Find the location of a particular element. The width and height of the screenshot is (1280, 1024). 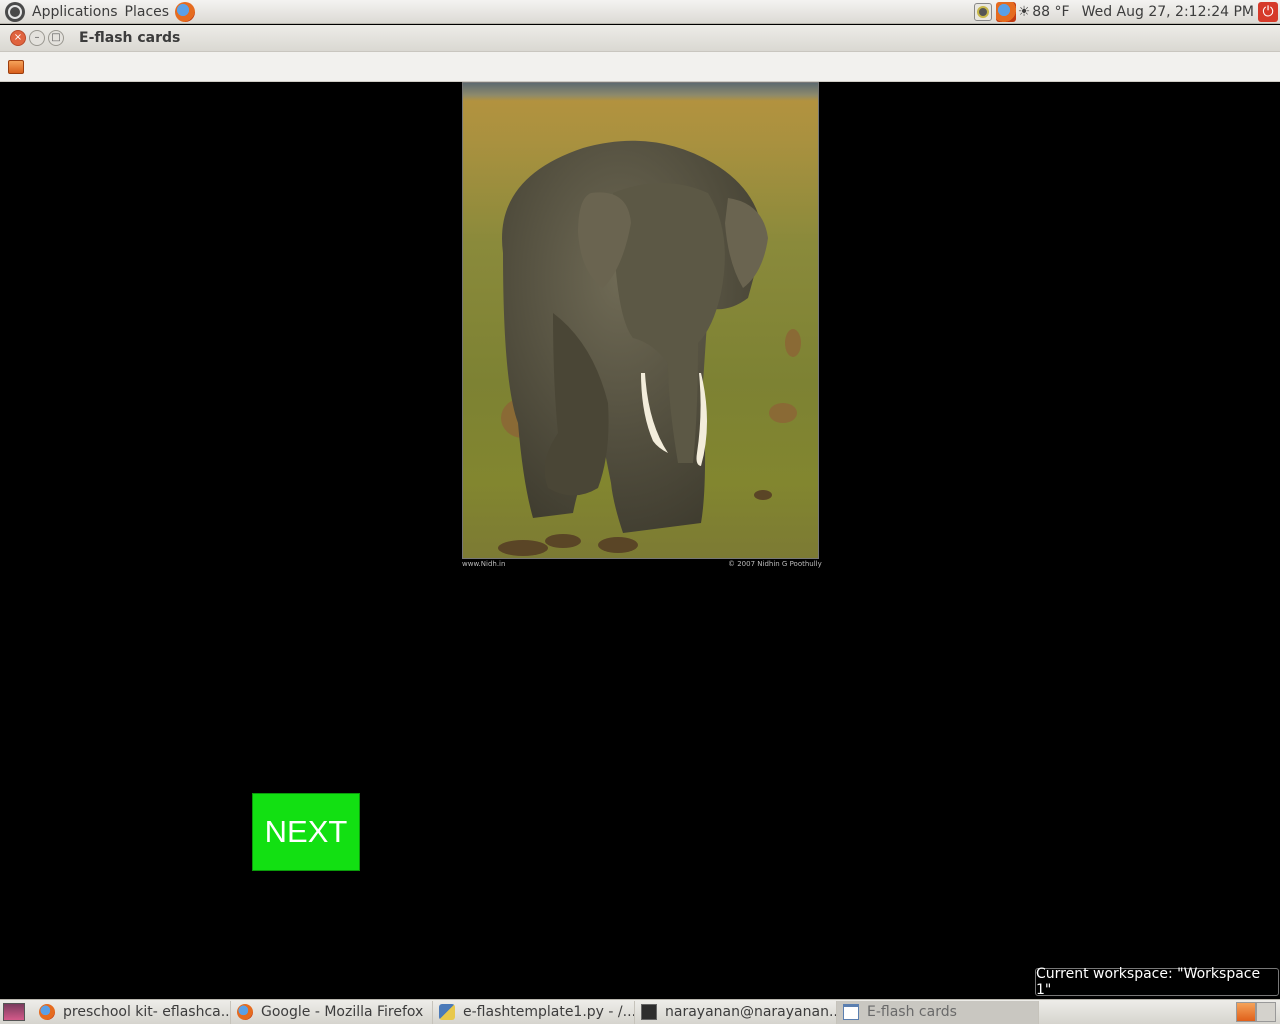

close-window-button: × is located at coordinates (18, 38).